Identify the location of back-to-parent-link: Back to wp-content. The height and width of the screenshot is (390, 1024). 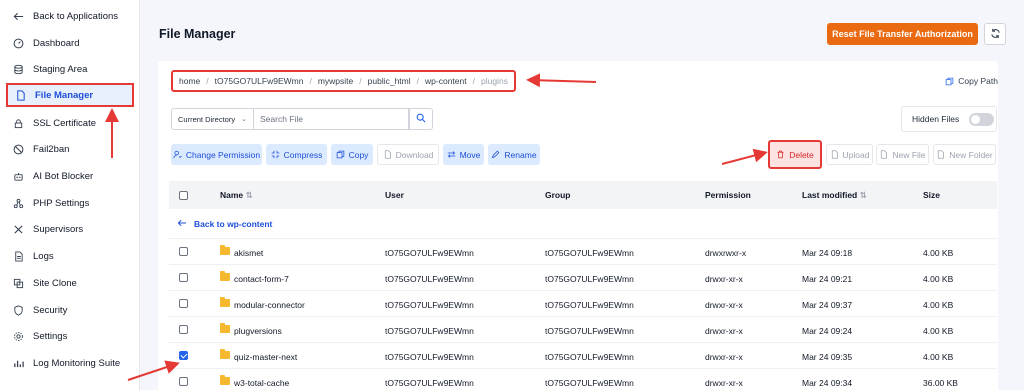
(224, 224).